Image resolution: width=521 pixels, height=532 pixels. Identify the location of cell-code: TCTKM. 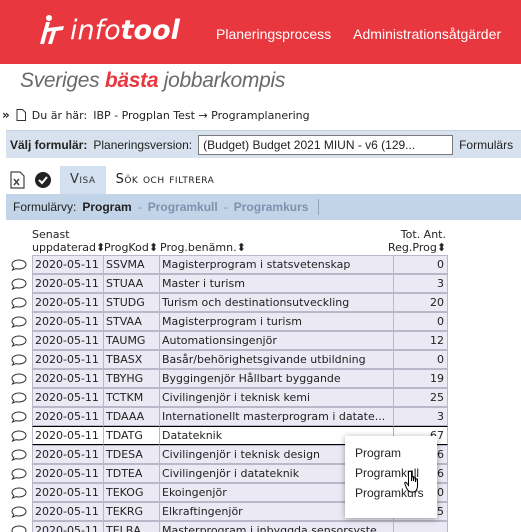
(132, 397).